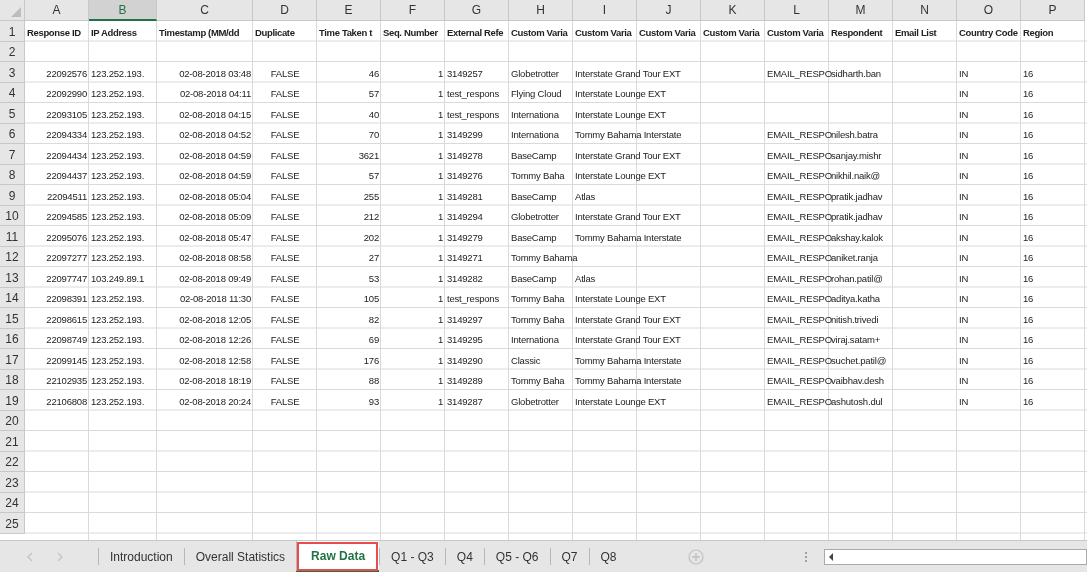  Describe the element at coordinates (215, 93) in the screenshot. I see `table-cell: 02-08-2018 04:11` at that location.